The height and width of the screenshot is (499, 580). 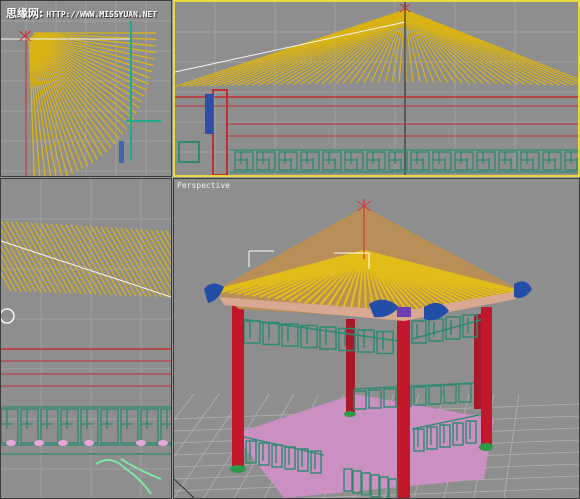 What do you see at coordinates (403, 406) in the screenshot?
I see `pillar-front-center` at bounding box center [403, 406].